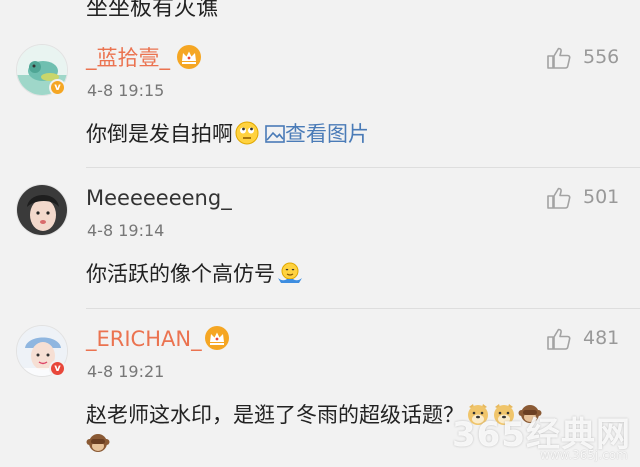 The height and width of the screenshot is (467, 640). Describe the element at coordinates (144, 339) in the screenshot. I see `username: _ERICHAN_` at that location.